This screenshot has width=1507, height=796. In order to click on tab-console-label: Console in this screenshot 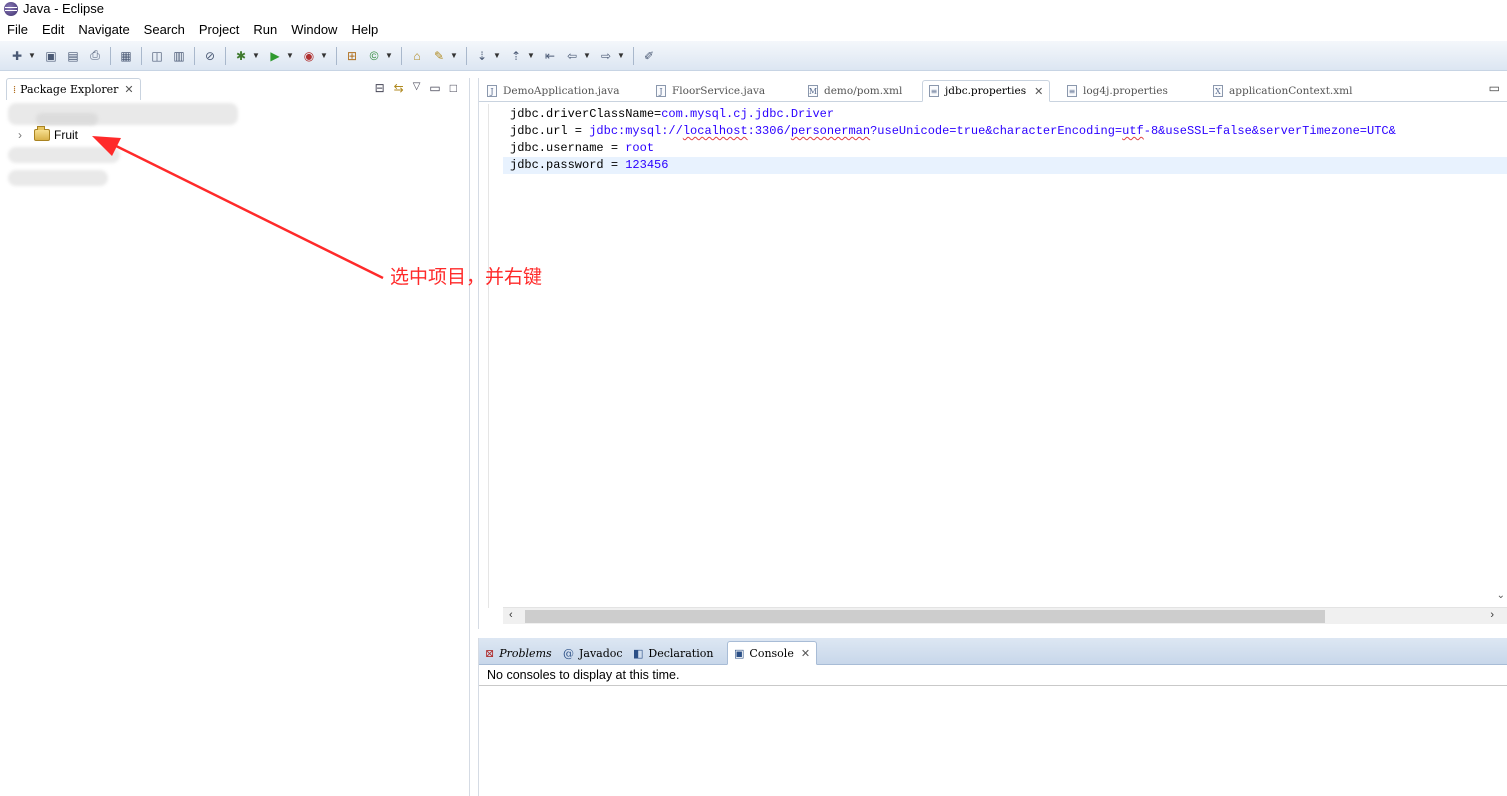, I will do `click(771, 653)`.